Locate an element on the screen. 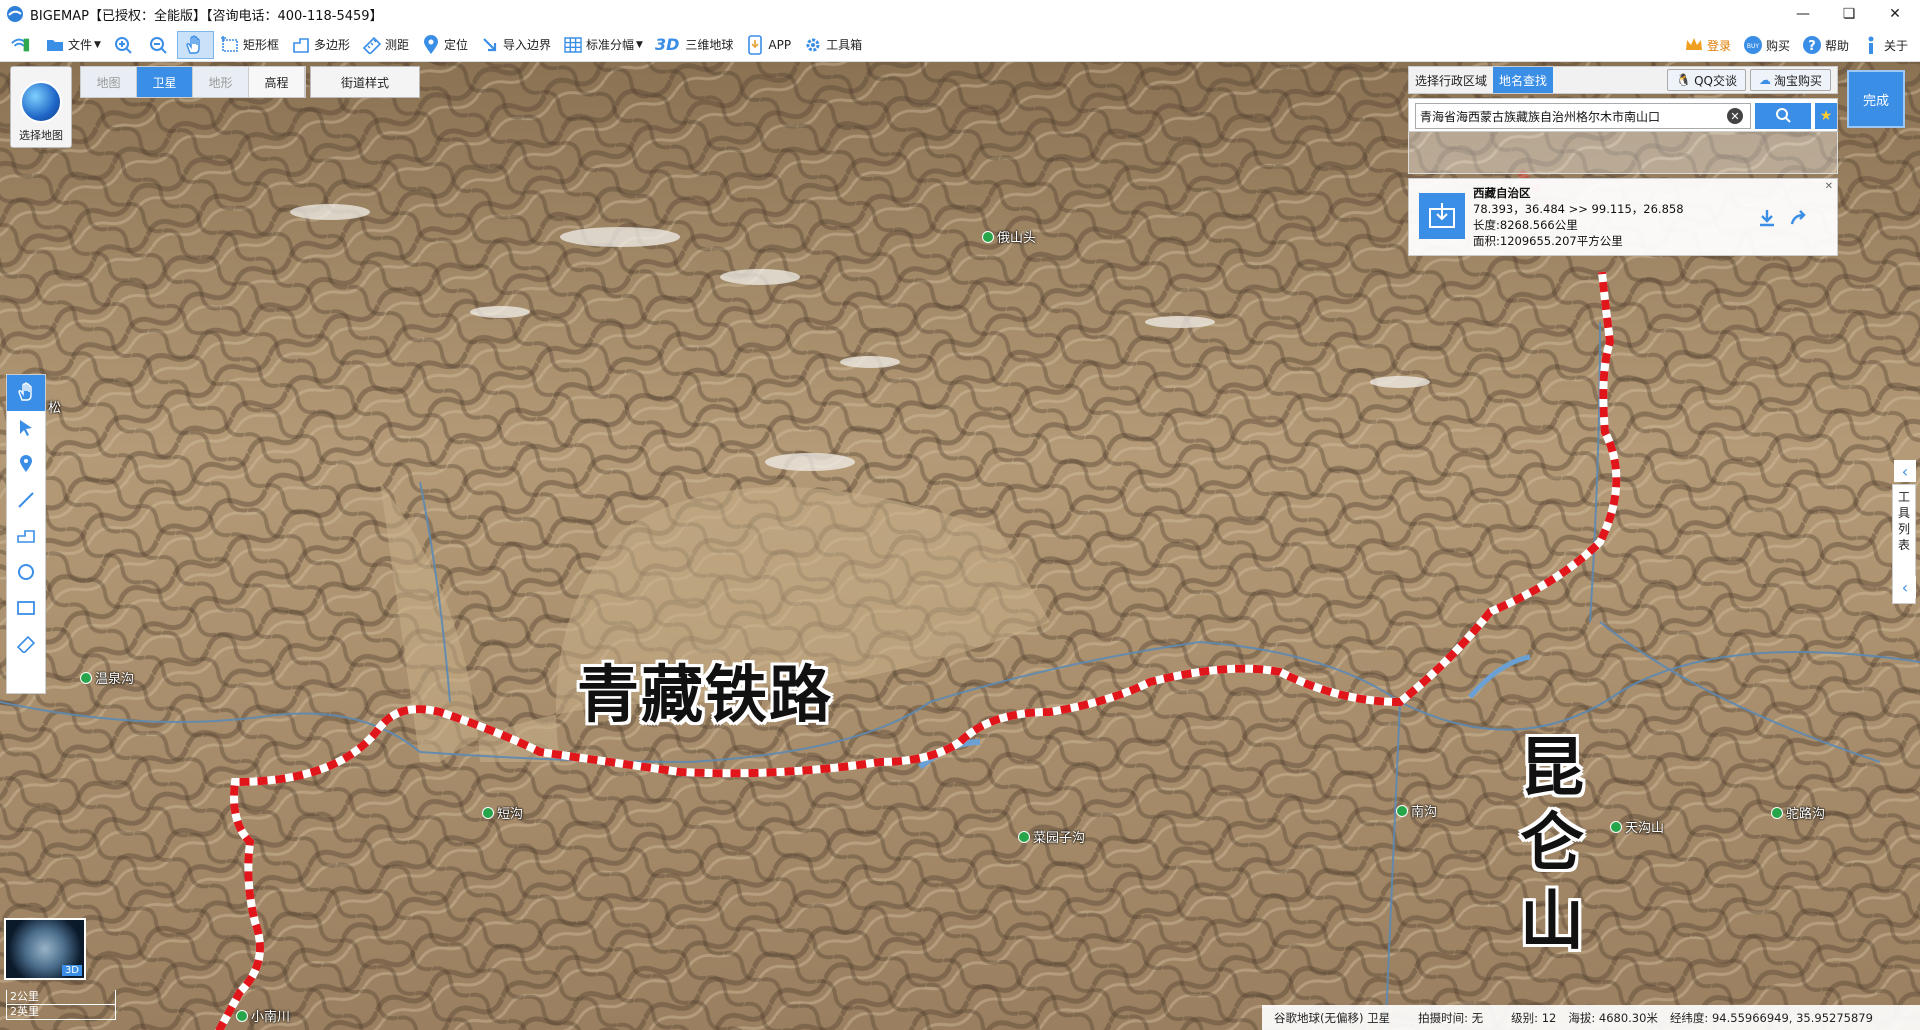 The image size is (1920, 1030). import-boundary-label: 导入边界 is located at coordinates (527, 45).